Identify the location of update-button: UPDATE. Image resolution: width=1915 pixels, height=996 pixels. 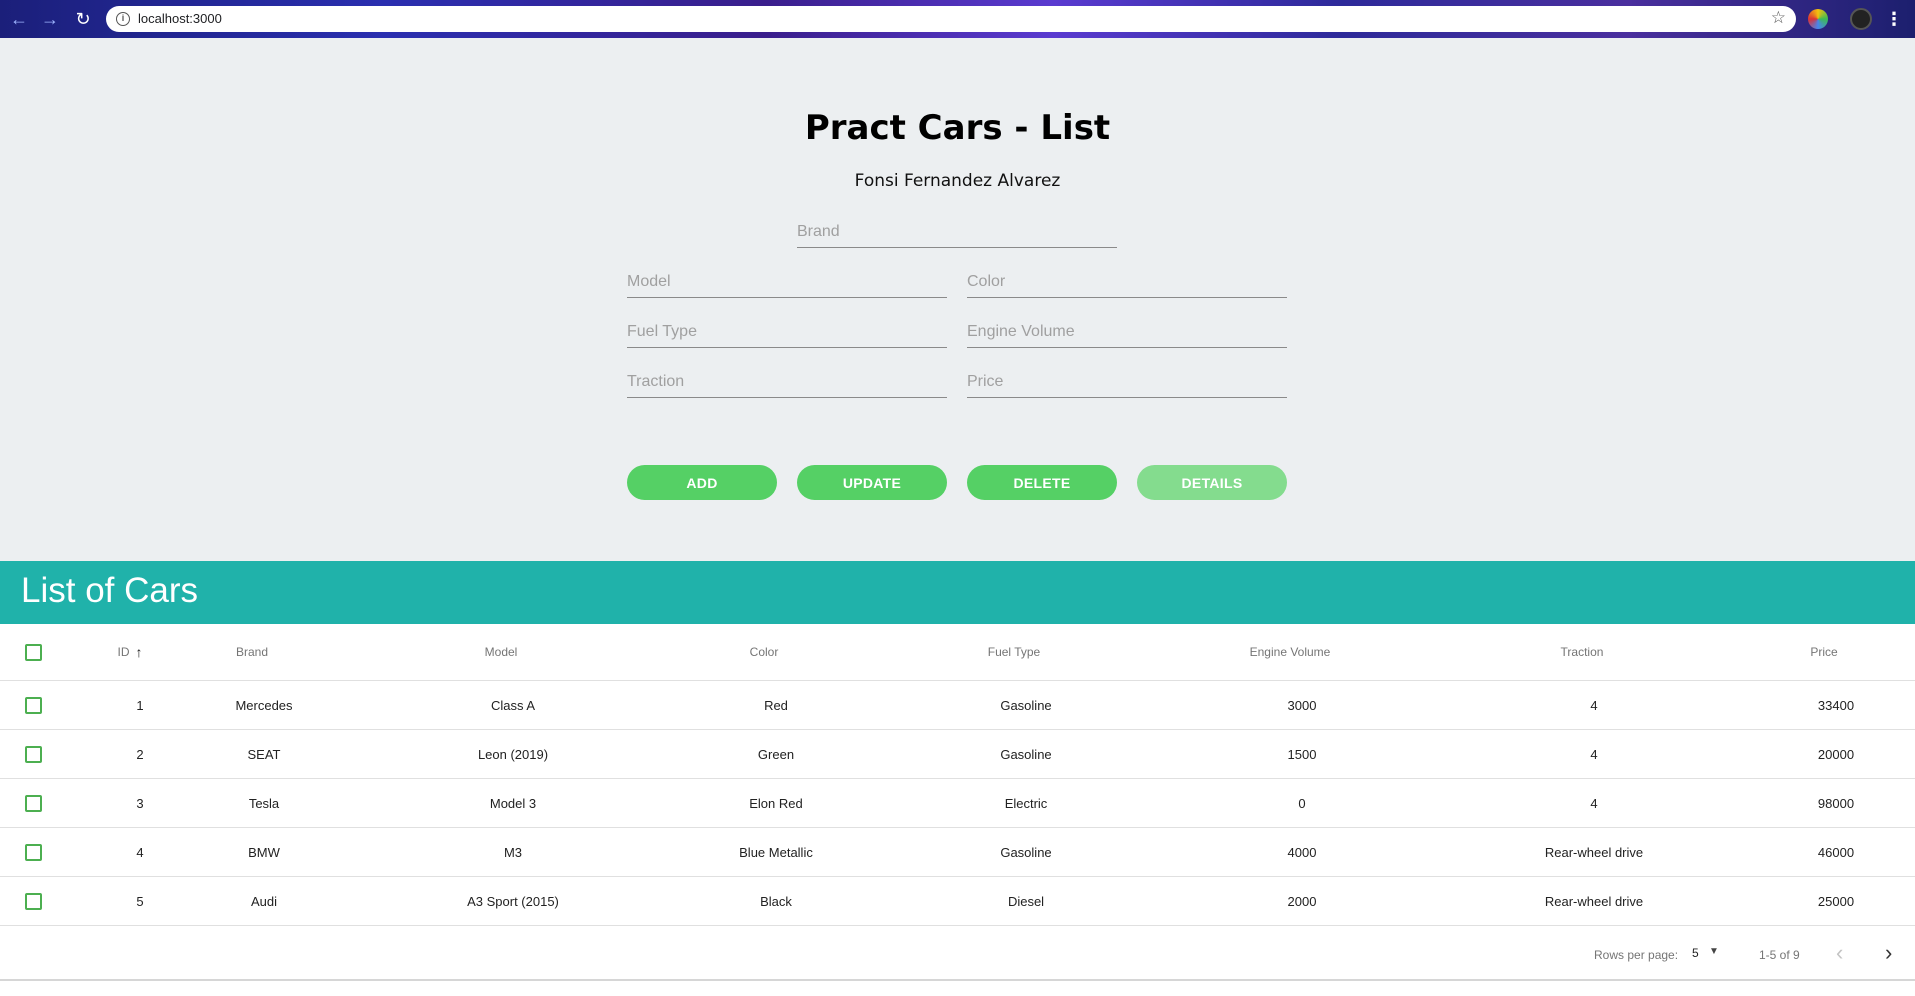
(872, 482).